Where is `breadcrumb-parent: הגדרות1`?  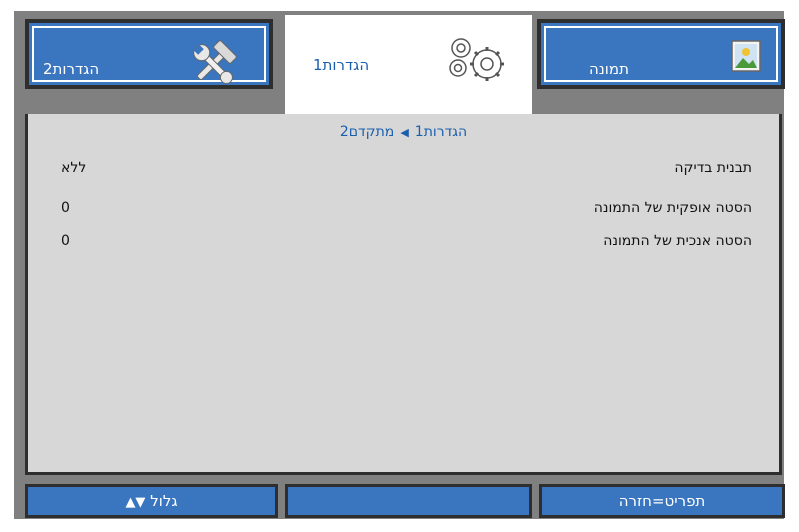 breadcrumb-parent: הגדרות1 is located at coordinates (441, 132).